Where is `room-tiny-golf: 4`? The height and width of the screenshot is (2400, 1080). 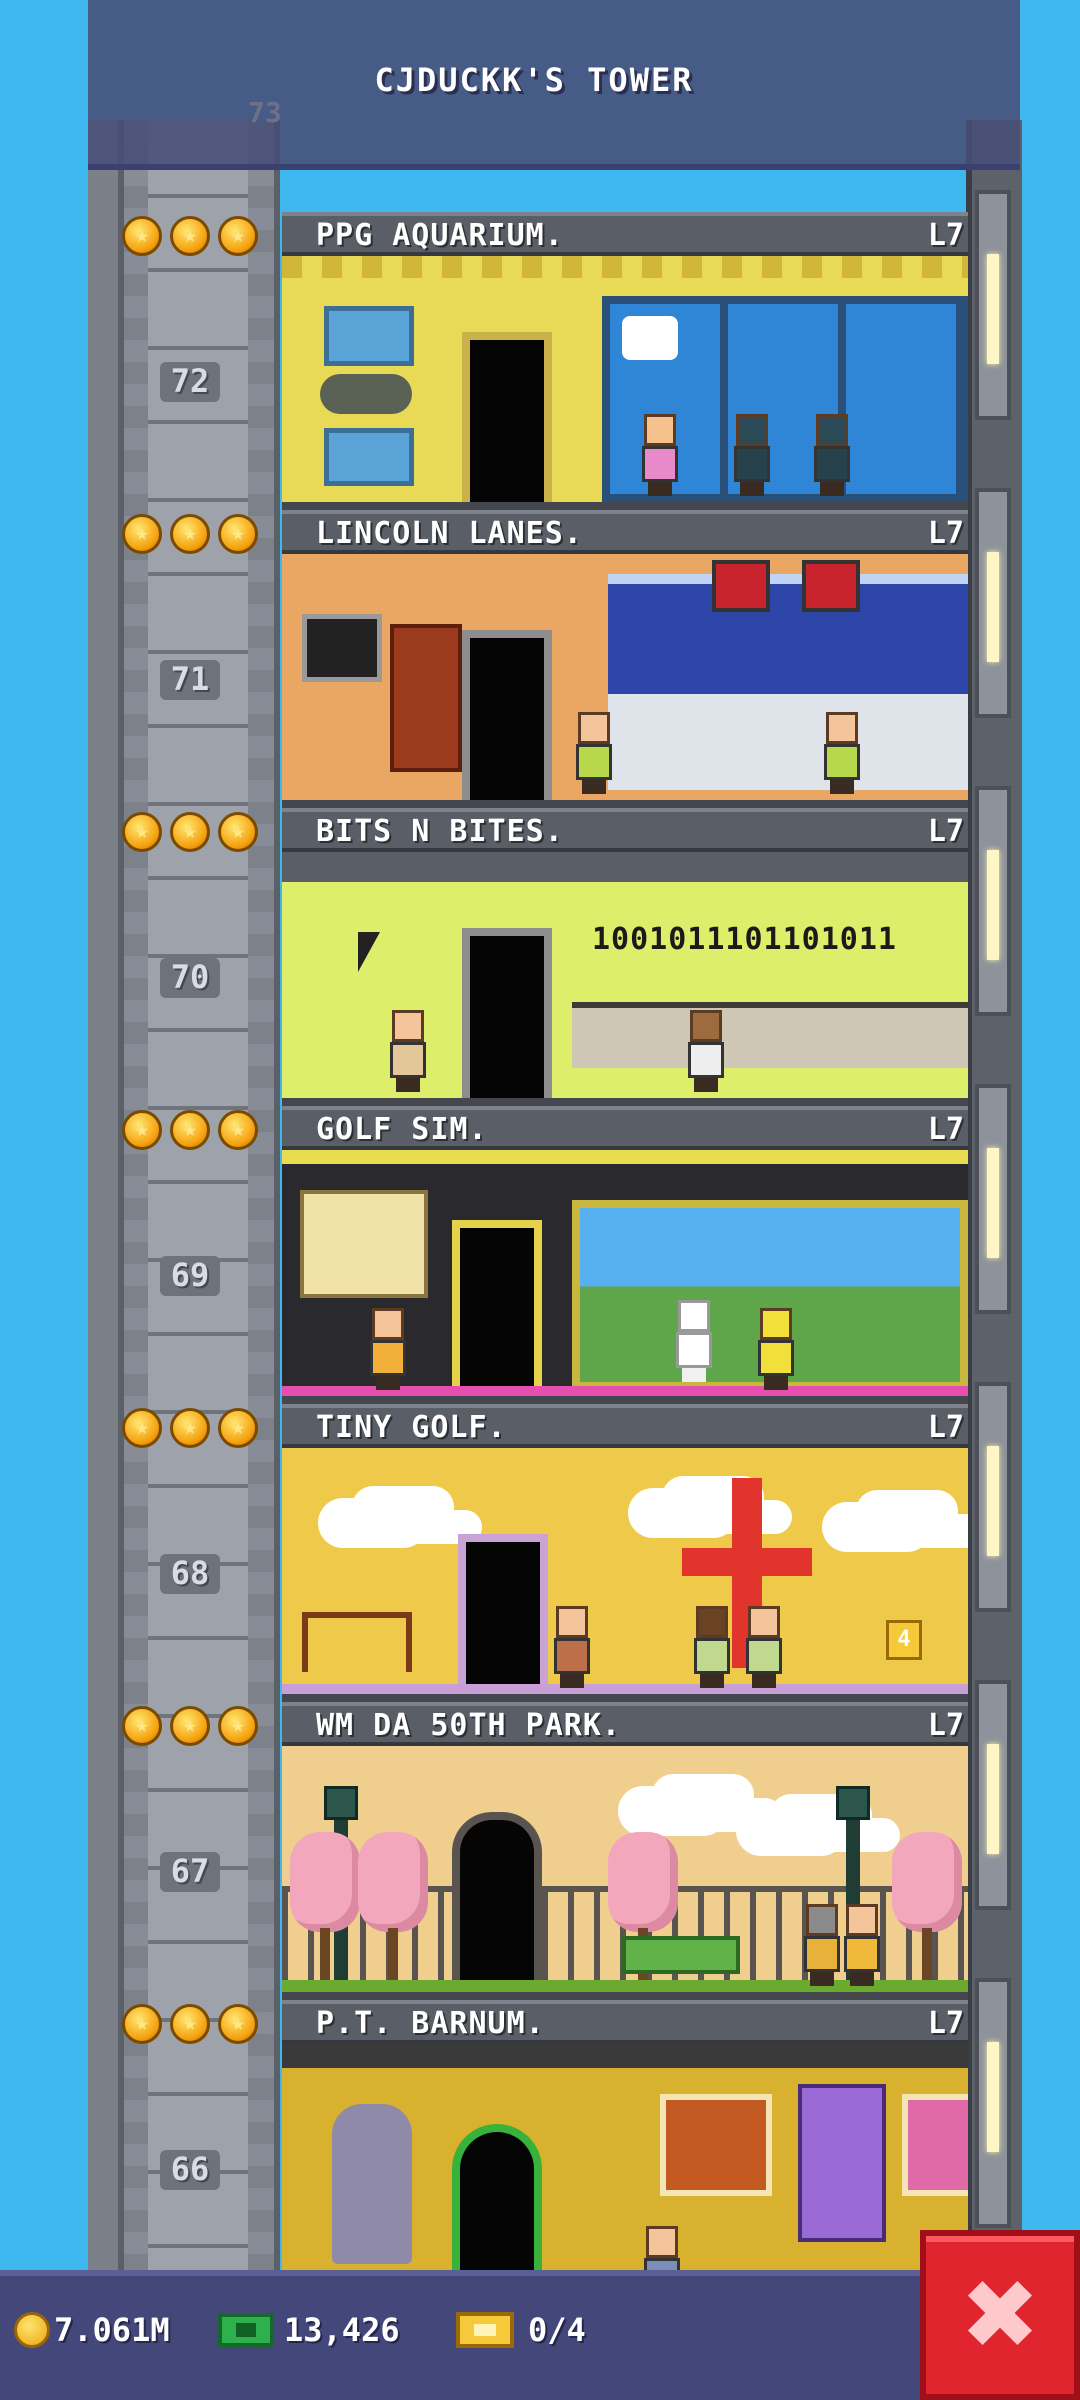
room-tiny-golf: 4 is located at coordinates (625, 1575).